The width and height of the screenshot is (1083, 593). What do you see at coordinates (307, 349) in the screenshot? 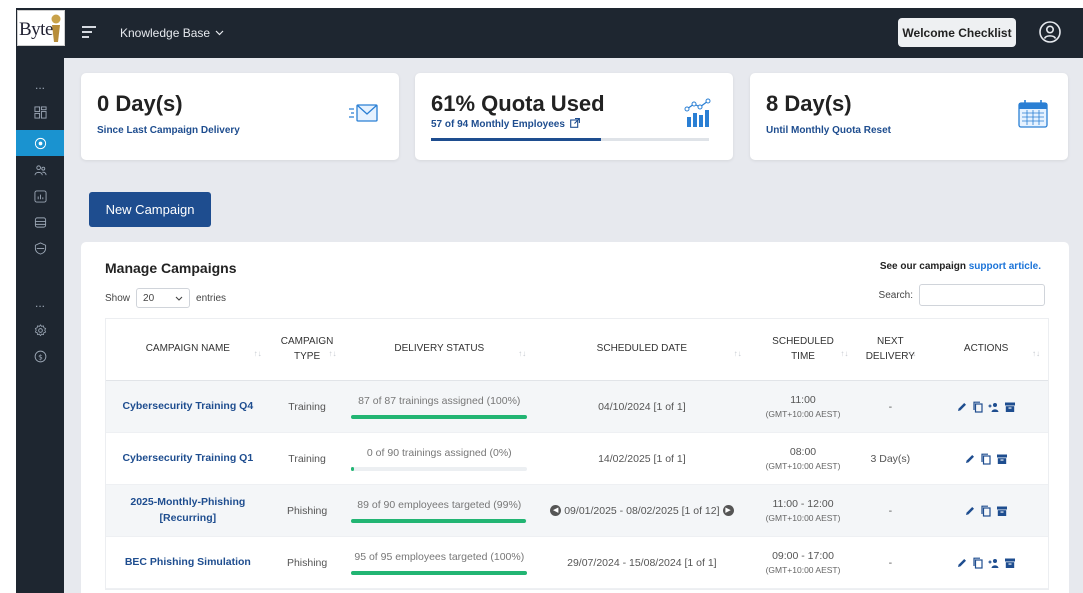
I see `header-campaign-type: CAMPAIGN TYPE ↑↓` at bounding box center [307, 349].